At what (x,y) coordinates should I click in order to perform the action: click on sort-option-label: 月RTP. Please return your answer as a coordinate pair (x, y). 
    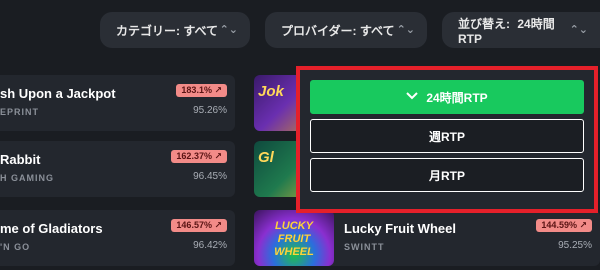
    Looking at the image, I should click on (446, 175).